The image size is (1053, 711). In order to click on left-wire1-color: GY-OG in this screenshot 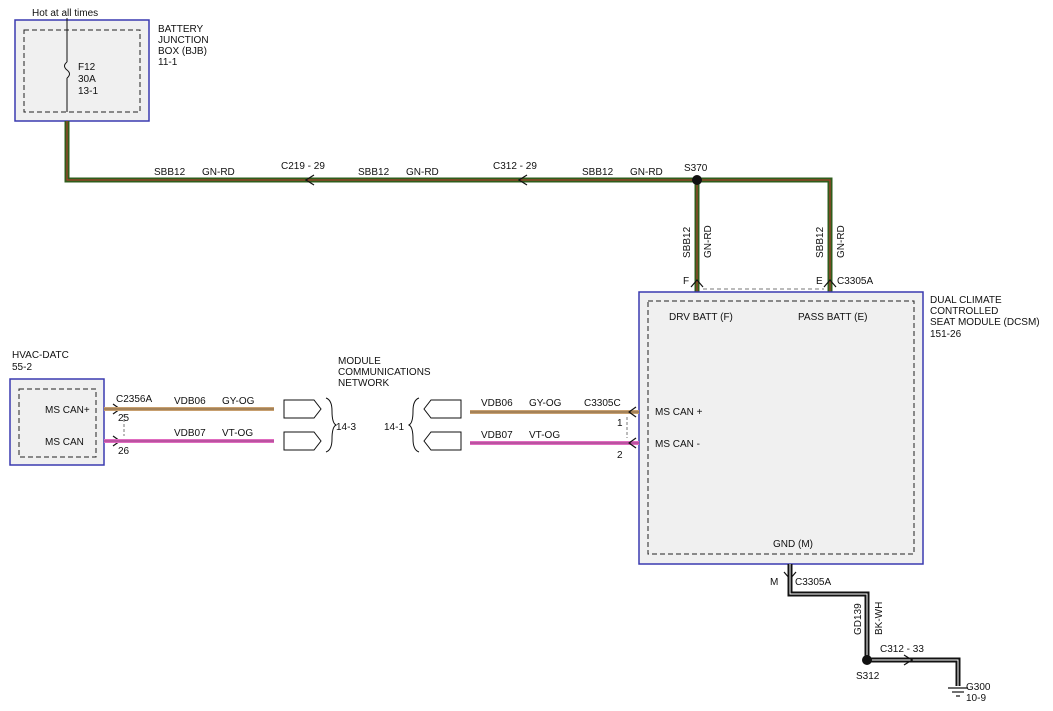, I will do `click(238, 401)`.